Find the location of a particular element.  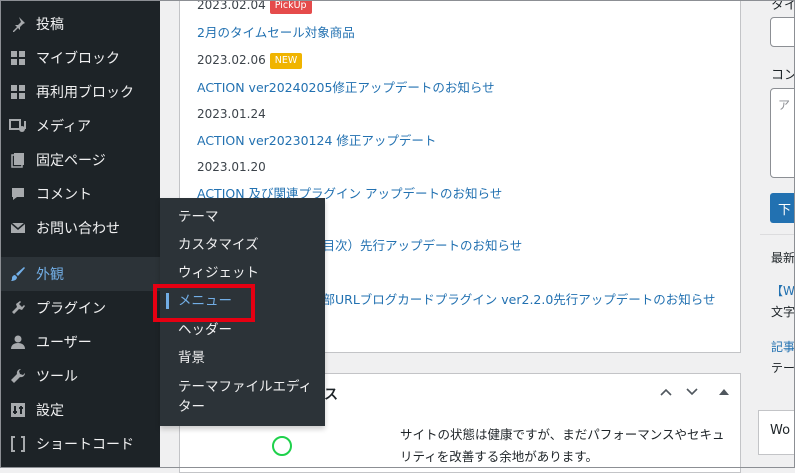

submenu-item-header: ヘッダー is located at coordinates (205, 330).